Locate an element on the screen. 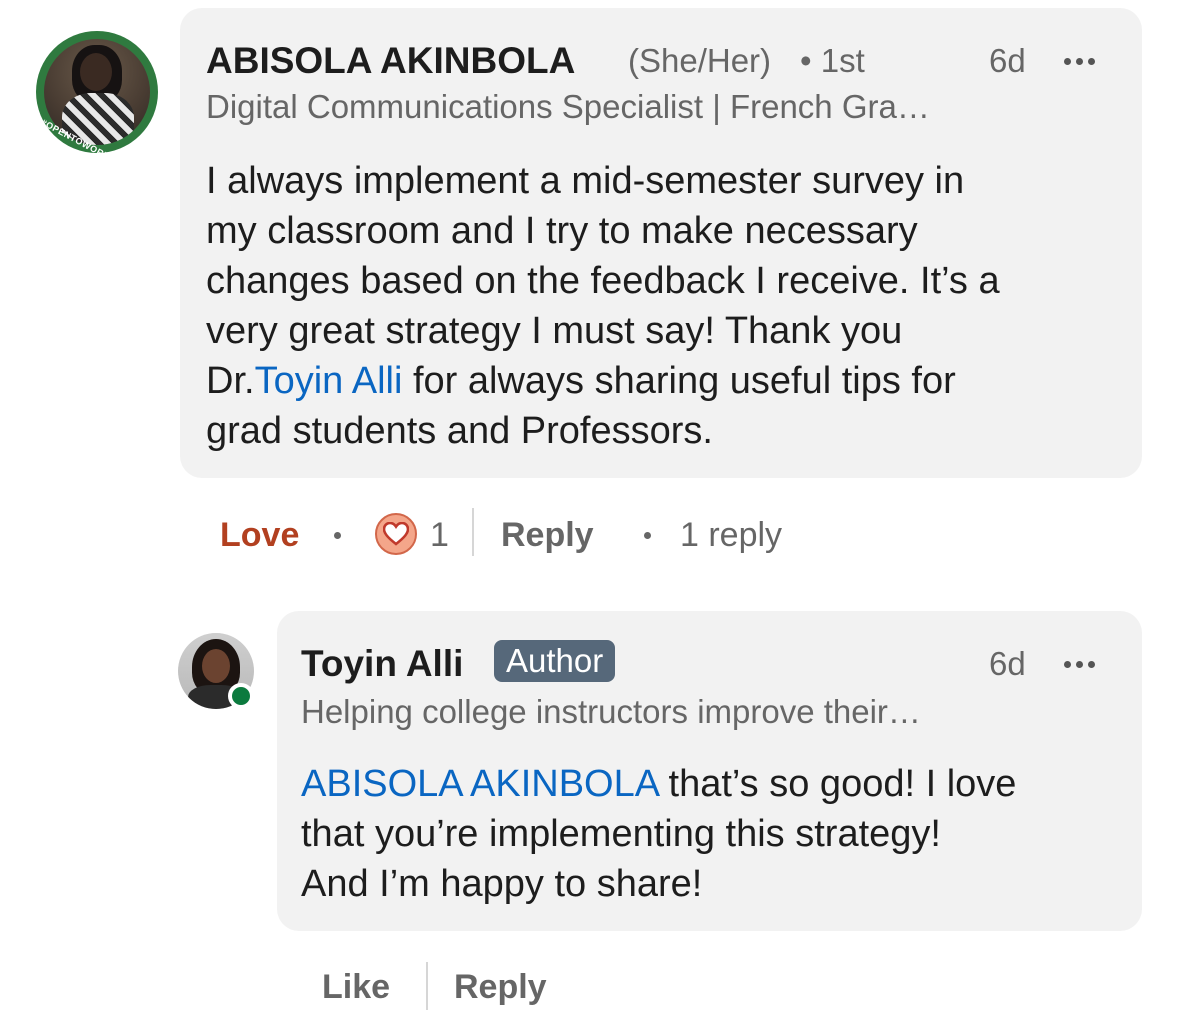  mention-link: Toyin Alli is located at coordinates (329, 381).